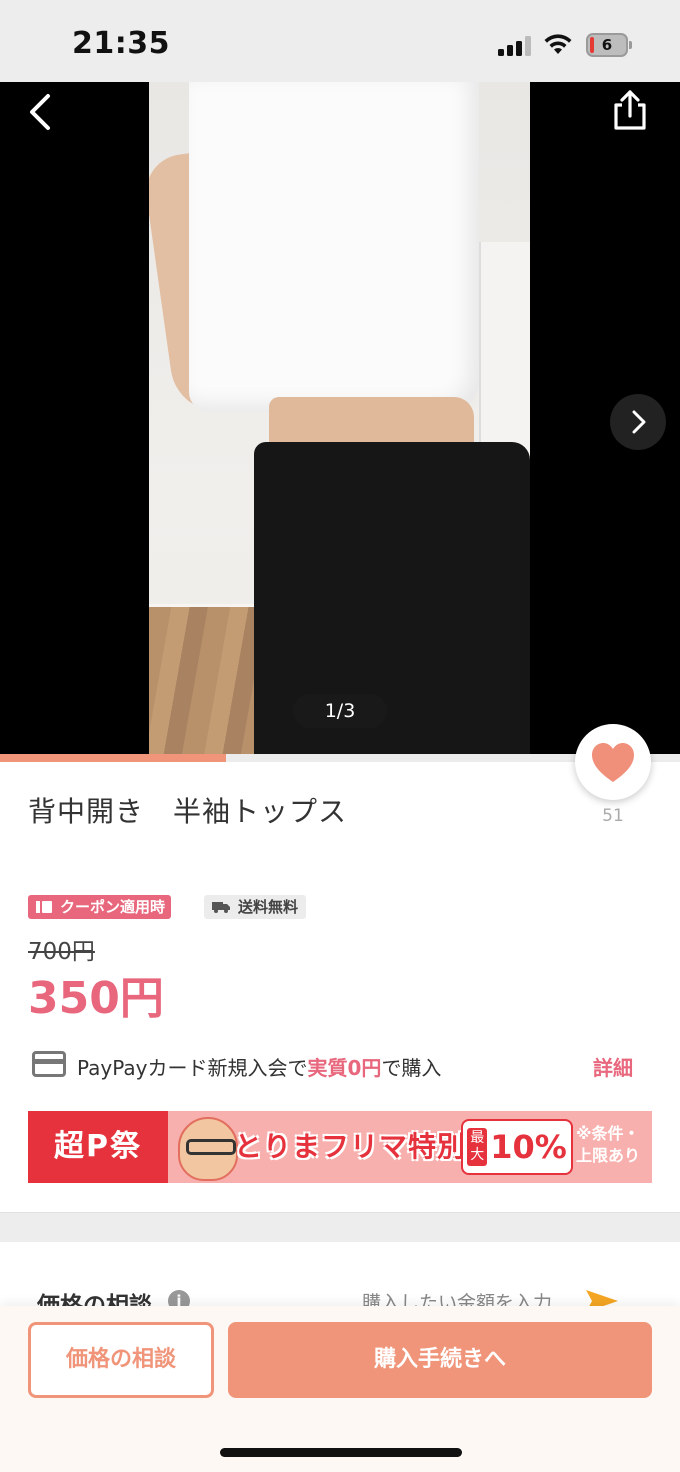  What do you see at coordinates (113, 907) in the screenshot?
I see `coupon-badge-label: クーポン適用時` at bounding box center [113, 907].